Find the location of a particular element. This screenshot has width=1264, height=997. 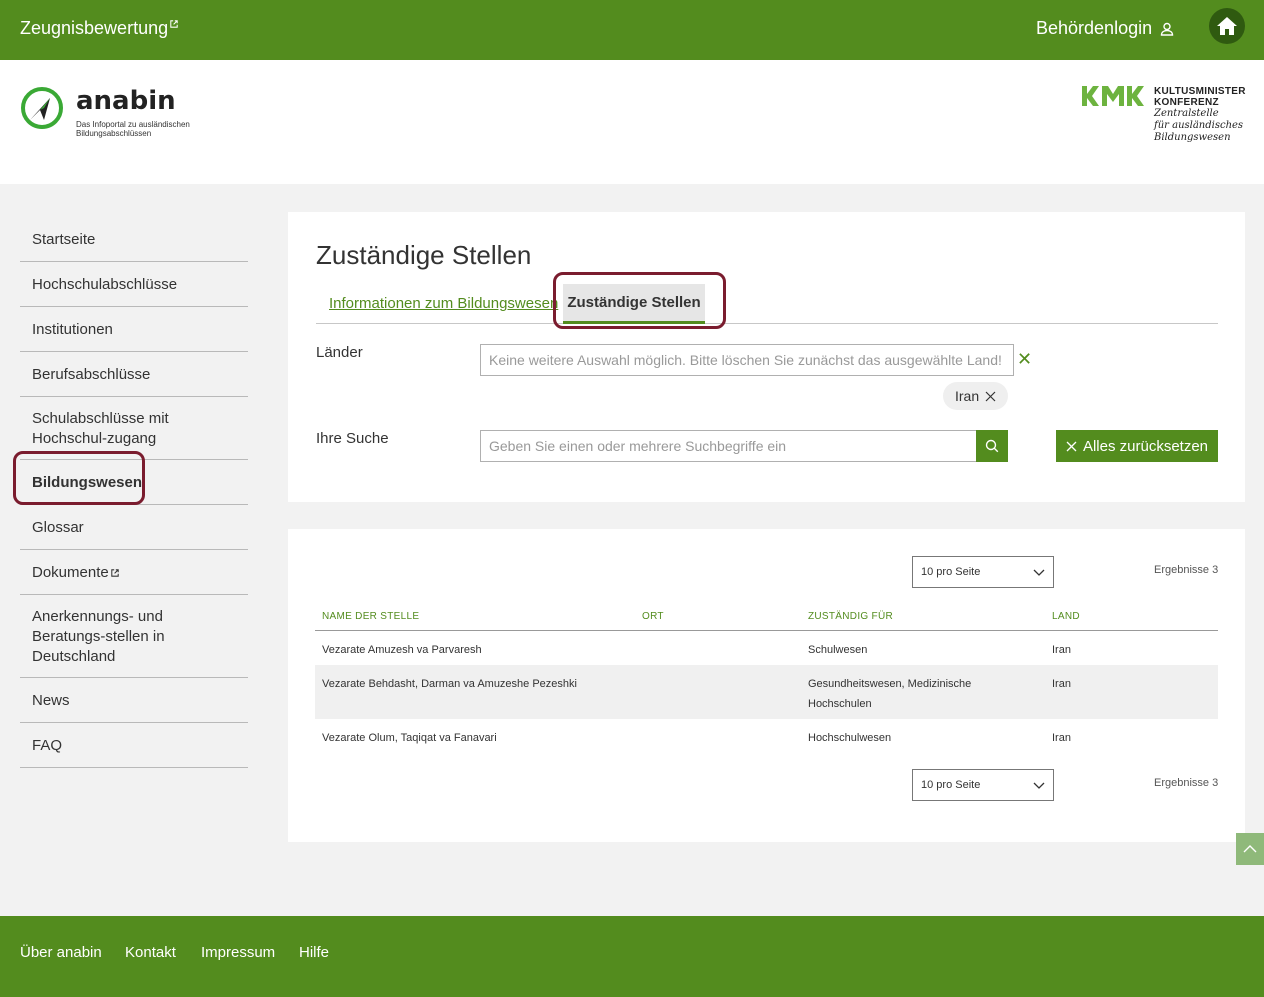

search-icon is located at coordinates (992, 446).